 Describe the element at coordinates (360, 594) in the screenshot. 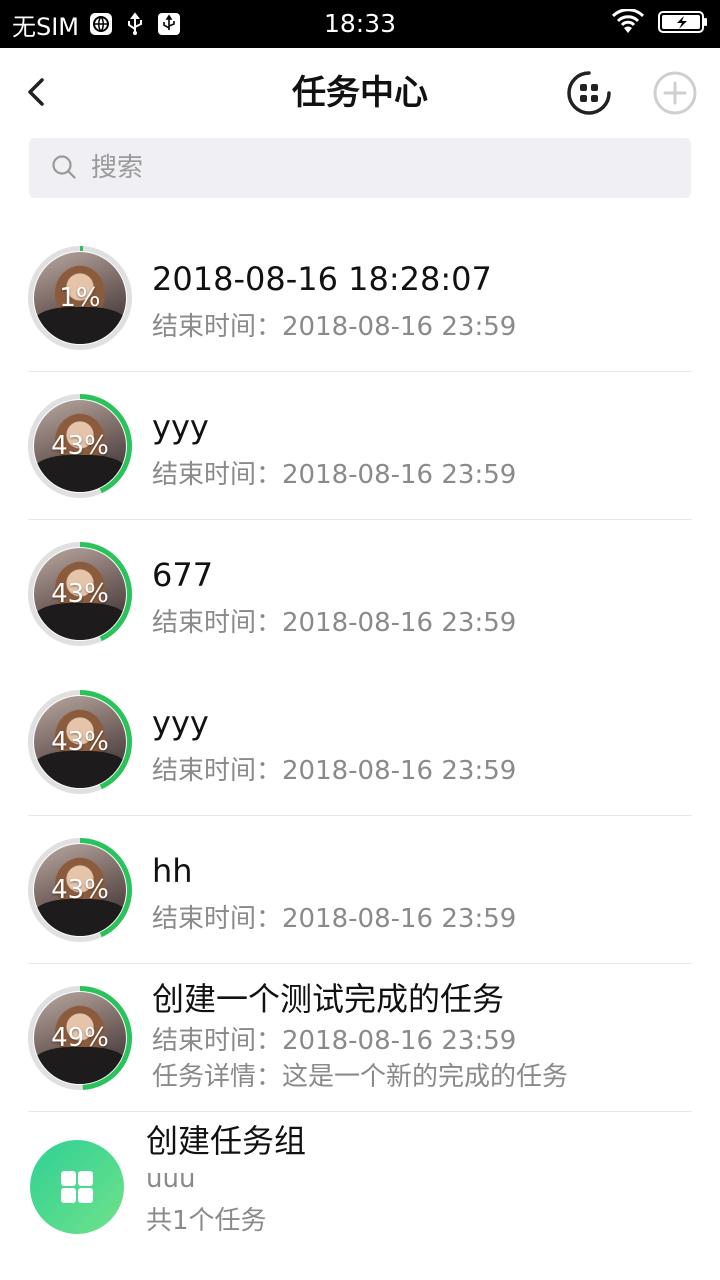

I see `task-row: 43% 677 结束时间：2018-08-16 23:59` at that location.